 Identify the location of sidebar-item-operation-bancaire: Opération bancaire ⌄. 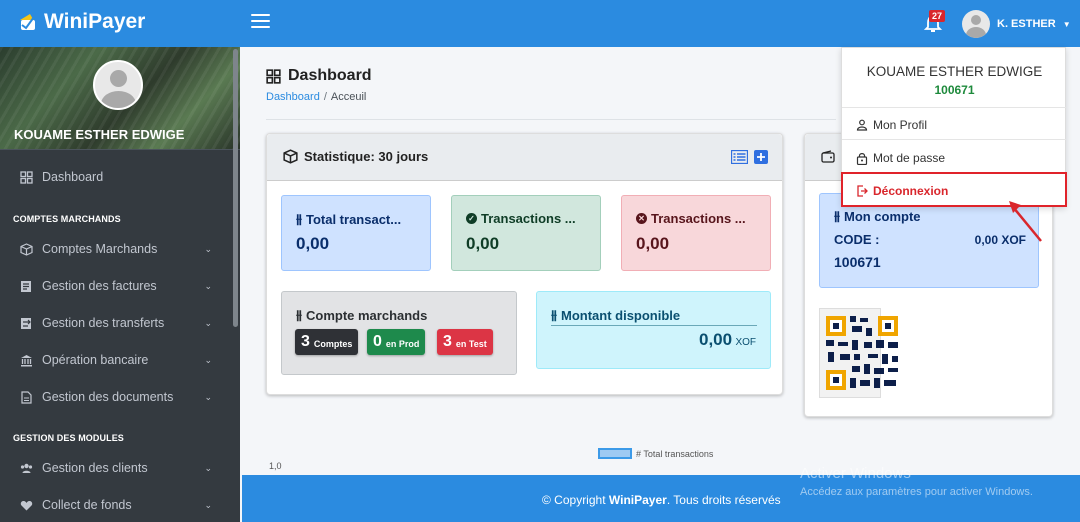
(120, 360).